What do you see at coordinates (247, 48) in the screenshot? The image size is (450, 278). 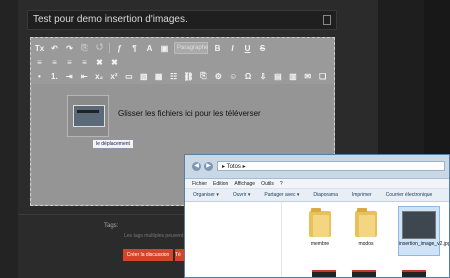 I see `underline-icon: U` at bounding box center [247, 48].